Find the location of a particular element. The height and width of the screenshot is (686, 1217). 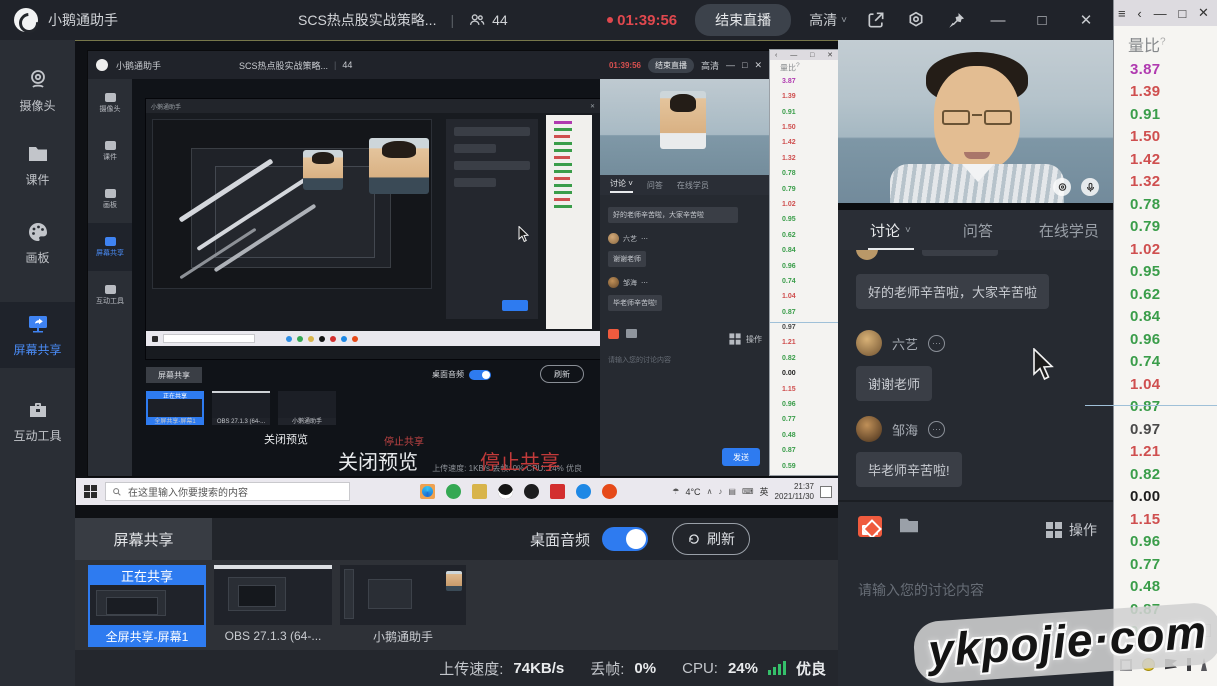

mic-toggle-icon is located at coordinates (1090, 187).